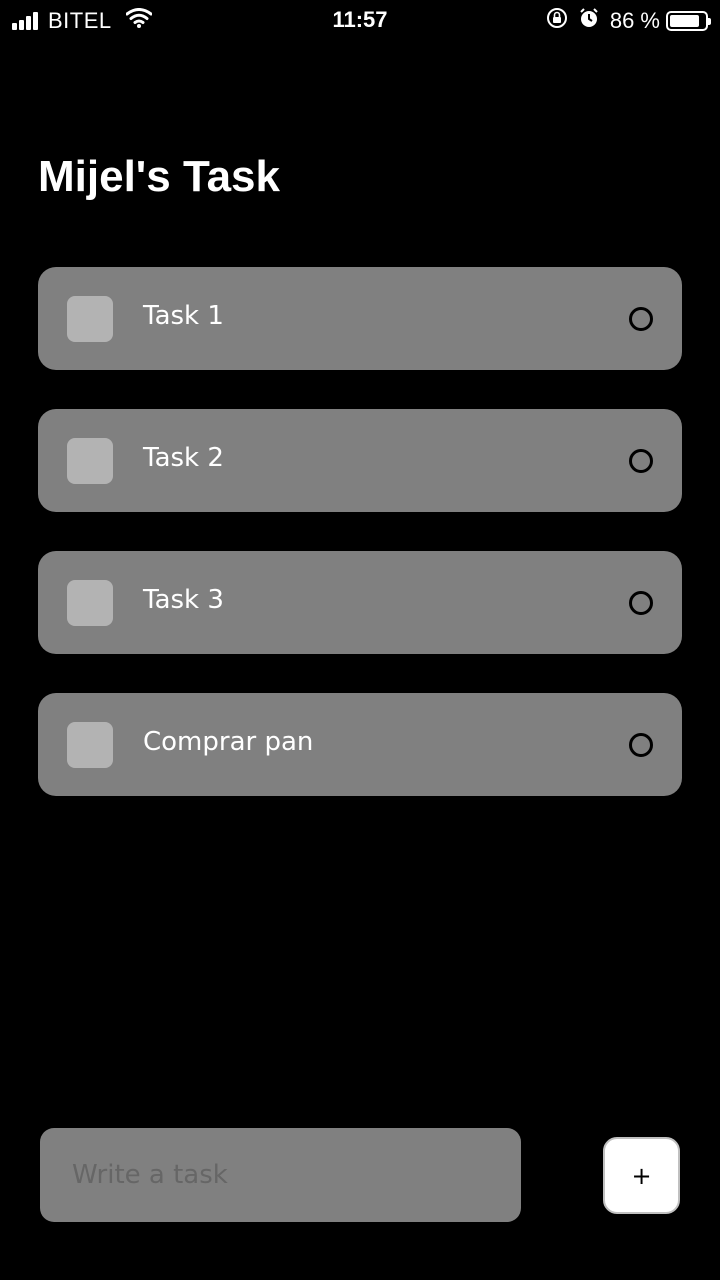  What do you see at coordinates (183, 600) in the screenshot?
I see `task-label: Task 3` at bounding box center [183, 600].